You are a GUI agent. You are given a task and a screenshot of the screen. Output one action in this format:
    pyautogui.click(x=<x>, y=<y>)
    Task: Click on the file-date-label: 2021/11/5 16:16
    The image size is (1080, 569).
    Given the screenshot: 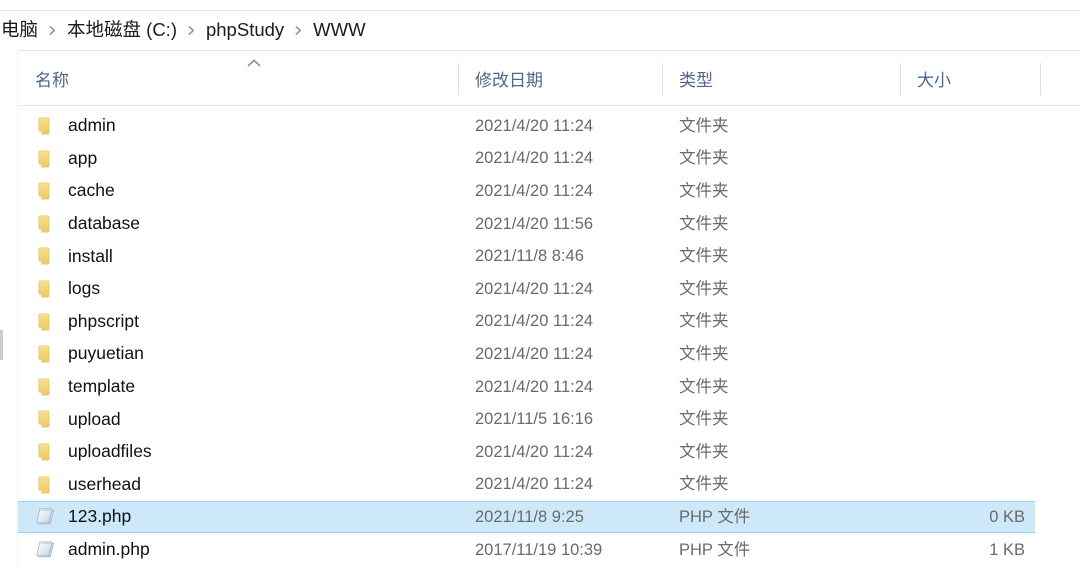 What is the action you would take?
    pyautogui.click(x=534, y=419)
    